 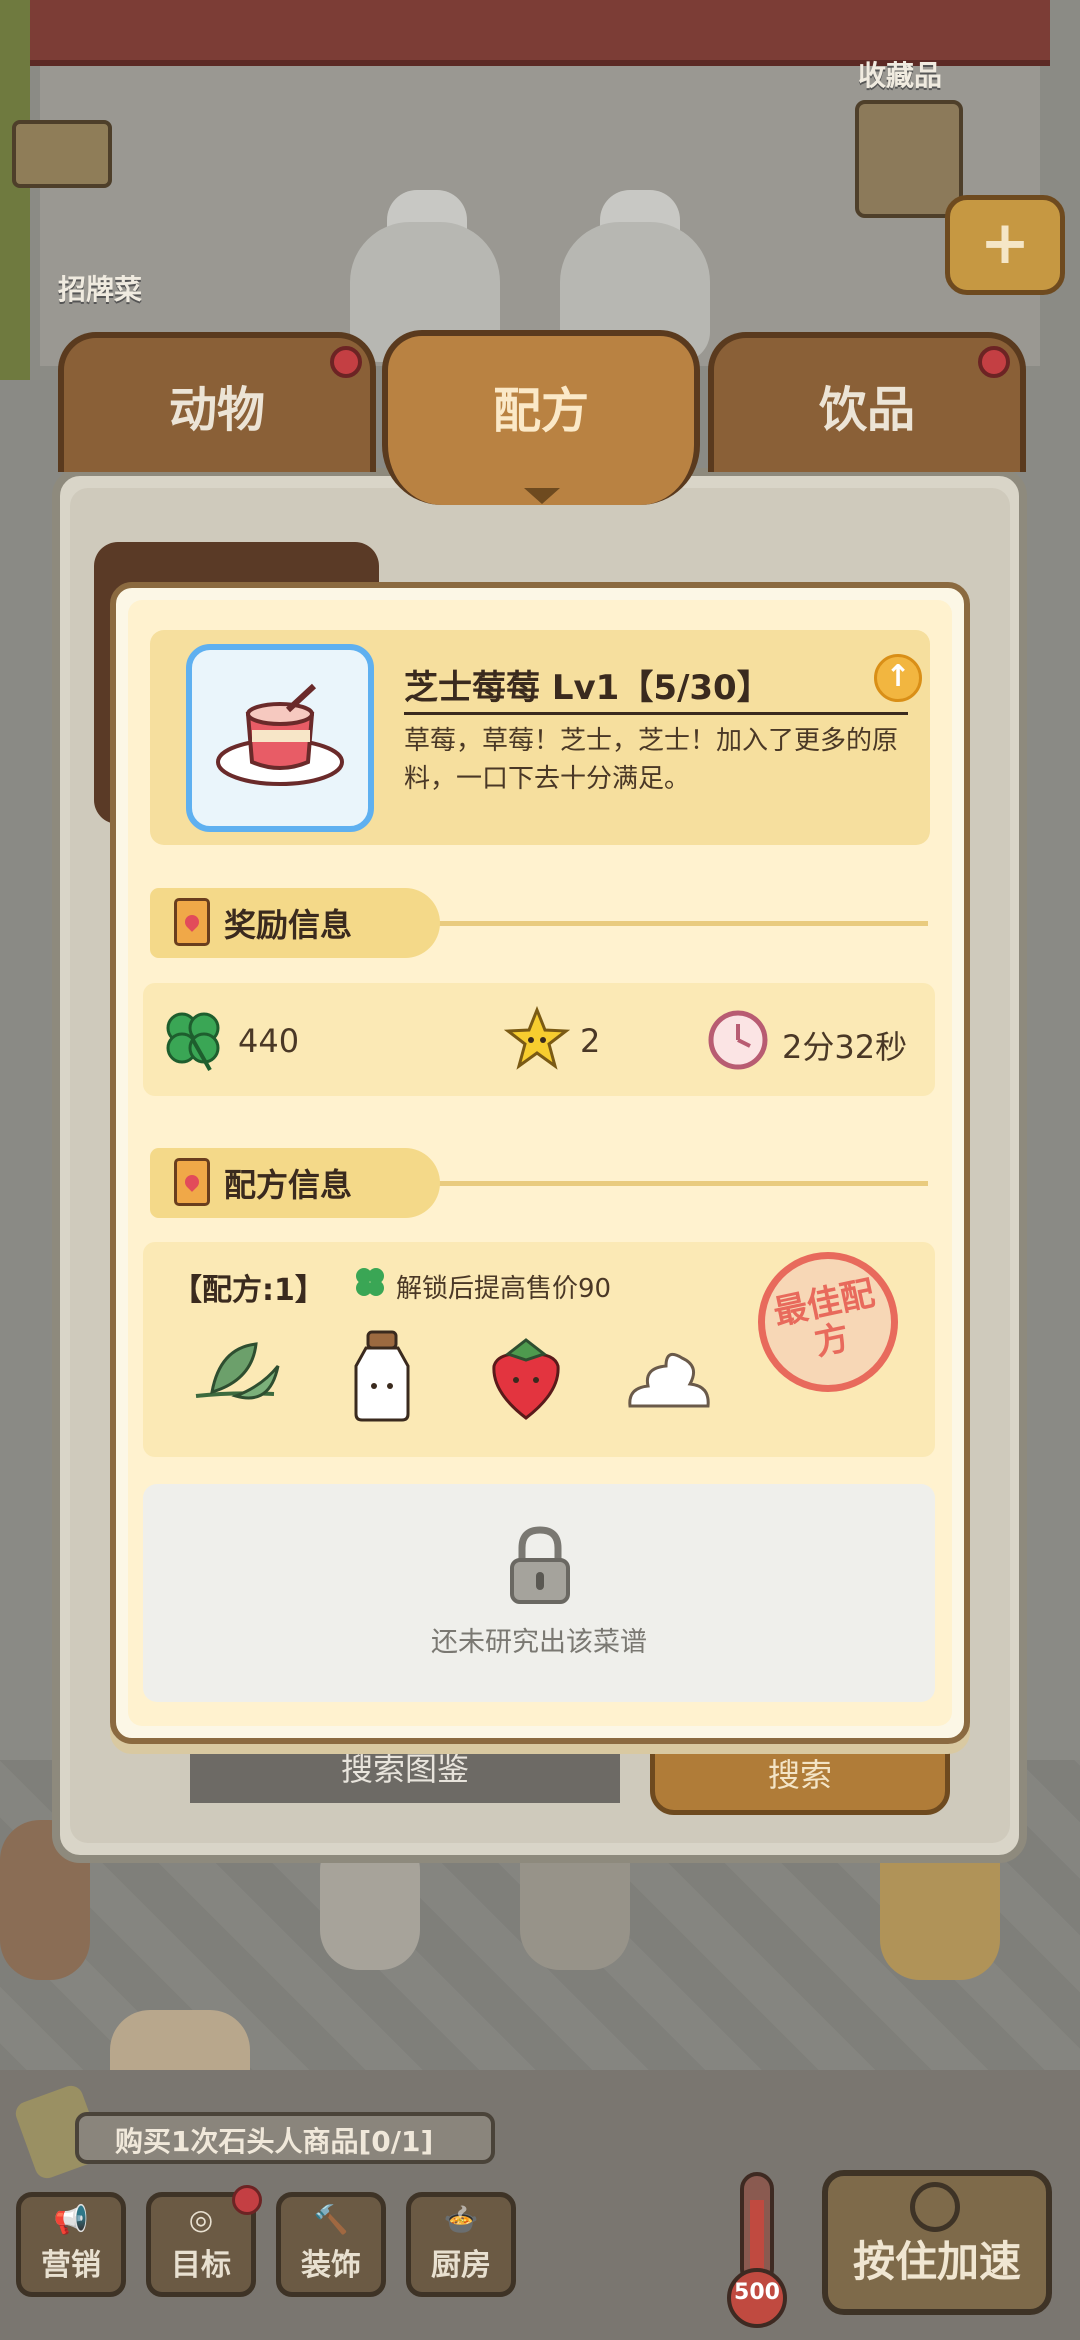 I want to click on grass-strip, so click(x=15, y=190).